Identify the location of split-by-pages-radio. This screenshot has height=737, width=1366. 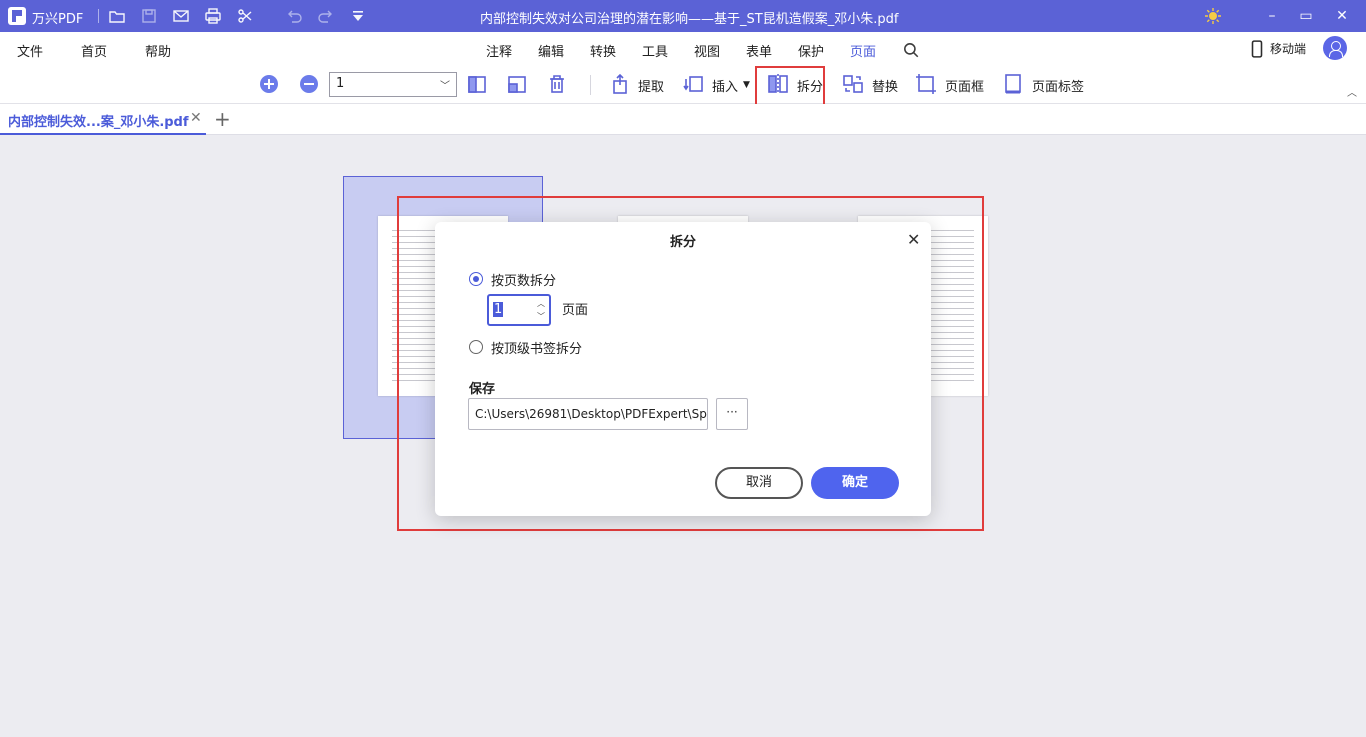
(476, 279).